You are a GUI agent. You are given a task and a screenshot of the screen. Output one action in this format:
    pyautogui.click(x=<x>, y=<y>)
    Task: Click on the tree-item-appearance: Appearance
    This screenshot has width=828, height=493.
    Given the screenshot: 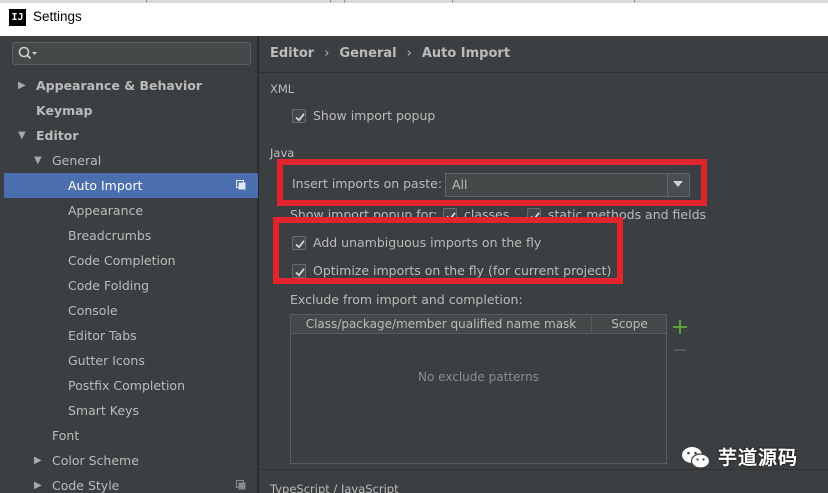 What is the action you would take?
    pyautogui.click(x=131, y=210)
    